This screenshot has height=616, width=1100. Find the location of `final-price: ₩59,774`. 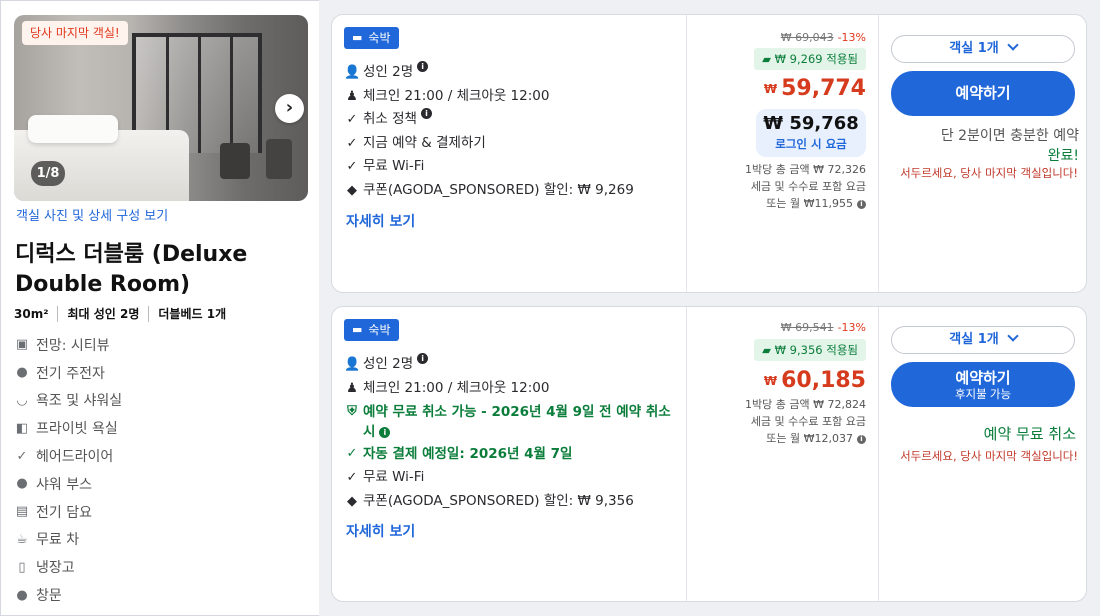

final-price: ₩59,774 is located at coordinates (814, 88).